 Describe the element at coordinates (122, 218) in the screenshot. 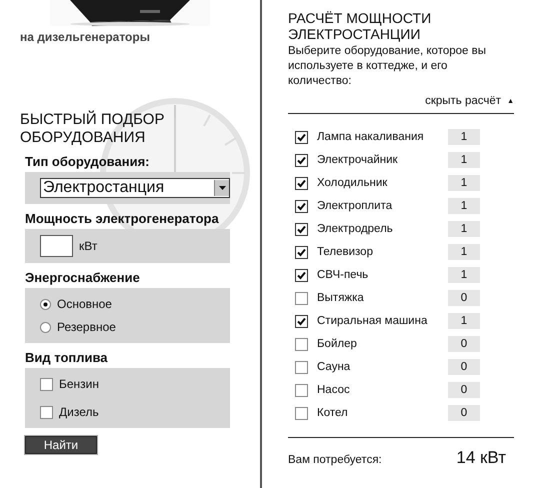

I see `field-label: Мощность электрогенератора` at that location.